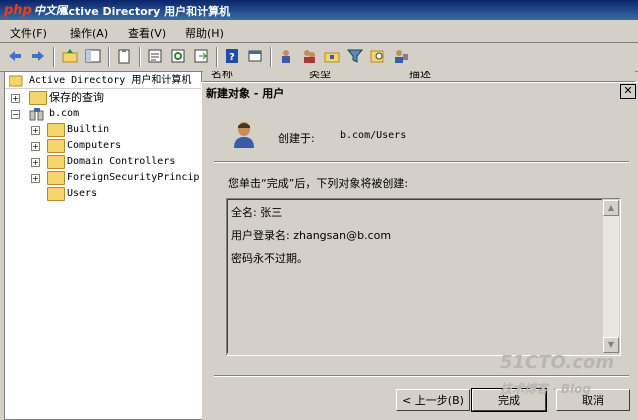 This screenshot has height=420, width=638. I want to click on menu-action: 操作(A), so click(89, 33).